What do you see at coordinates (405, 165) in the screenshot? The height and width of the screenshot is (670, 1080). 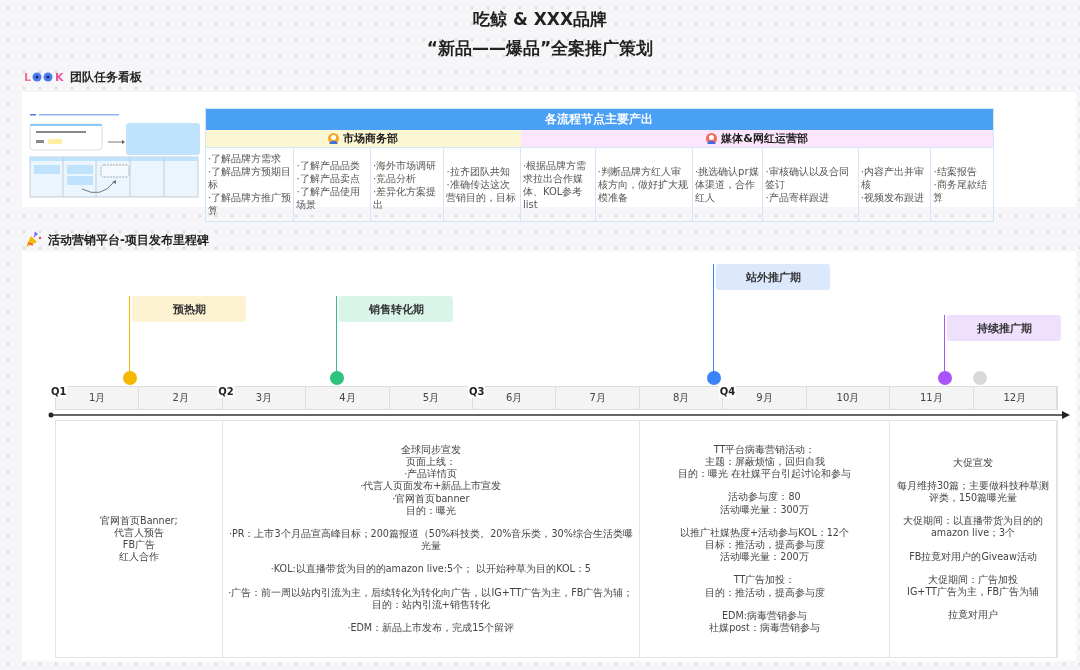 I see `list-item: ·海外市场调研` at bounding box center [405, 165].